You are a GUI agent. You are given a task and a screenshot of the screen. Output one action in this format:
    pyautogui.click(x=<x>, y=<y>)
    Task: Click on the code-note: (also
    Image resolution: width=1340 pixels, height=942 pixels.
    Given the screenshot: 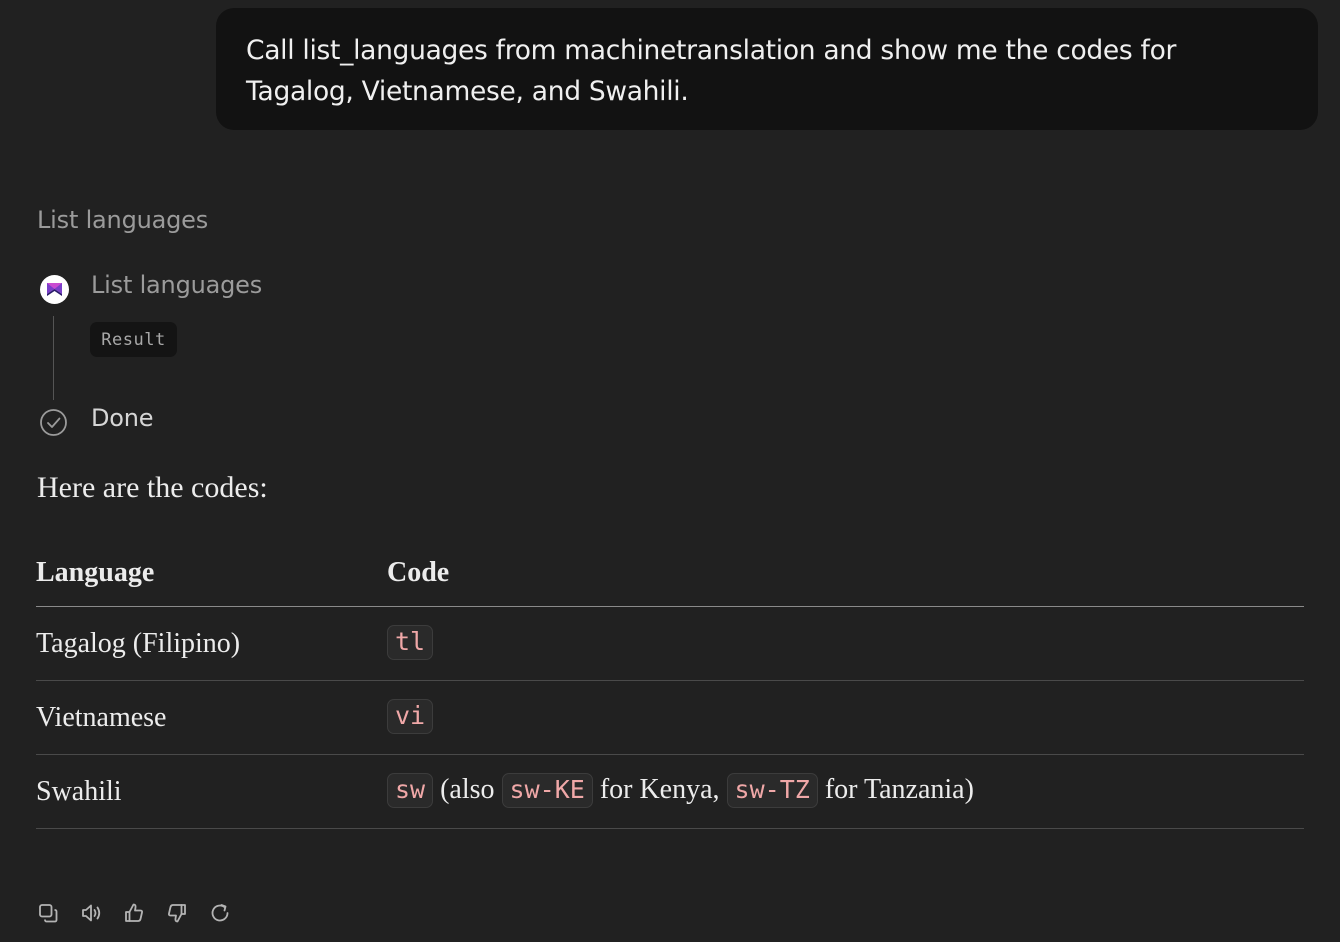 What is the action you would take?
    pyautogui.click(x=467, y=789)
    